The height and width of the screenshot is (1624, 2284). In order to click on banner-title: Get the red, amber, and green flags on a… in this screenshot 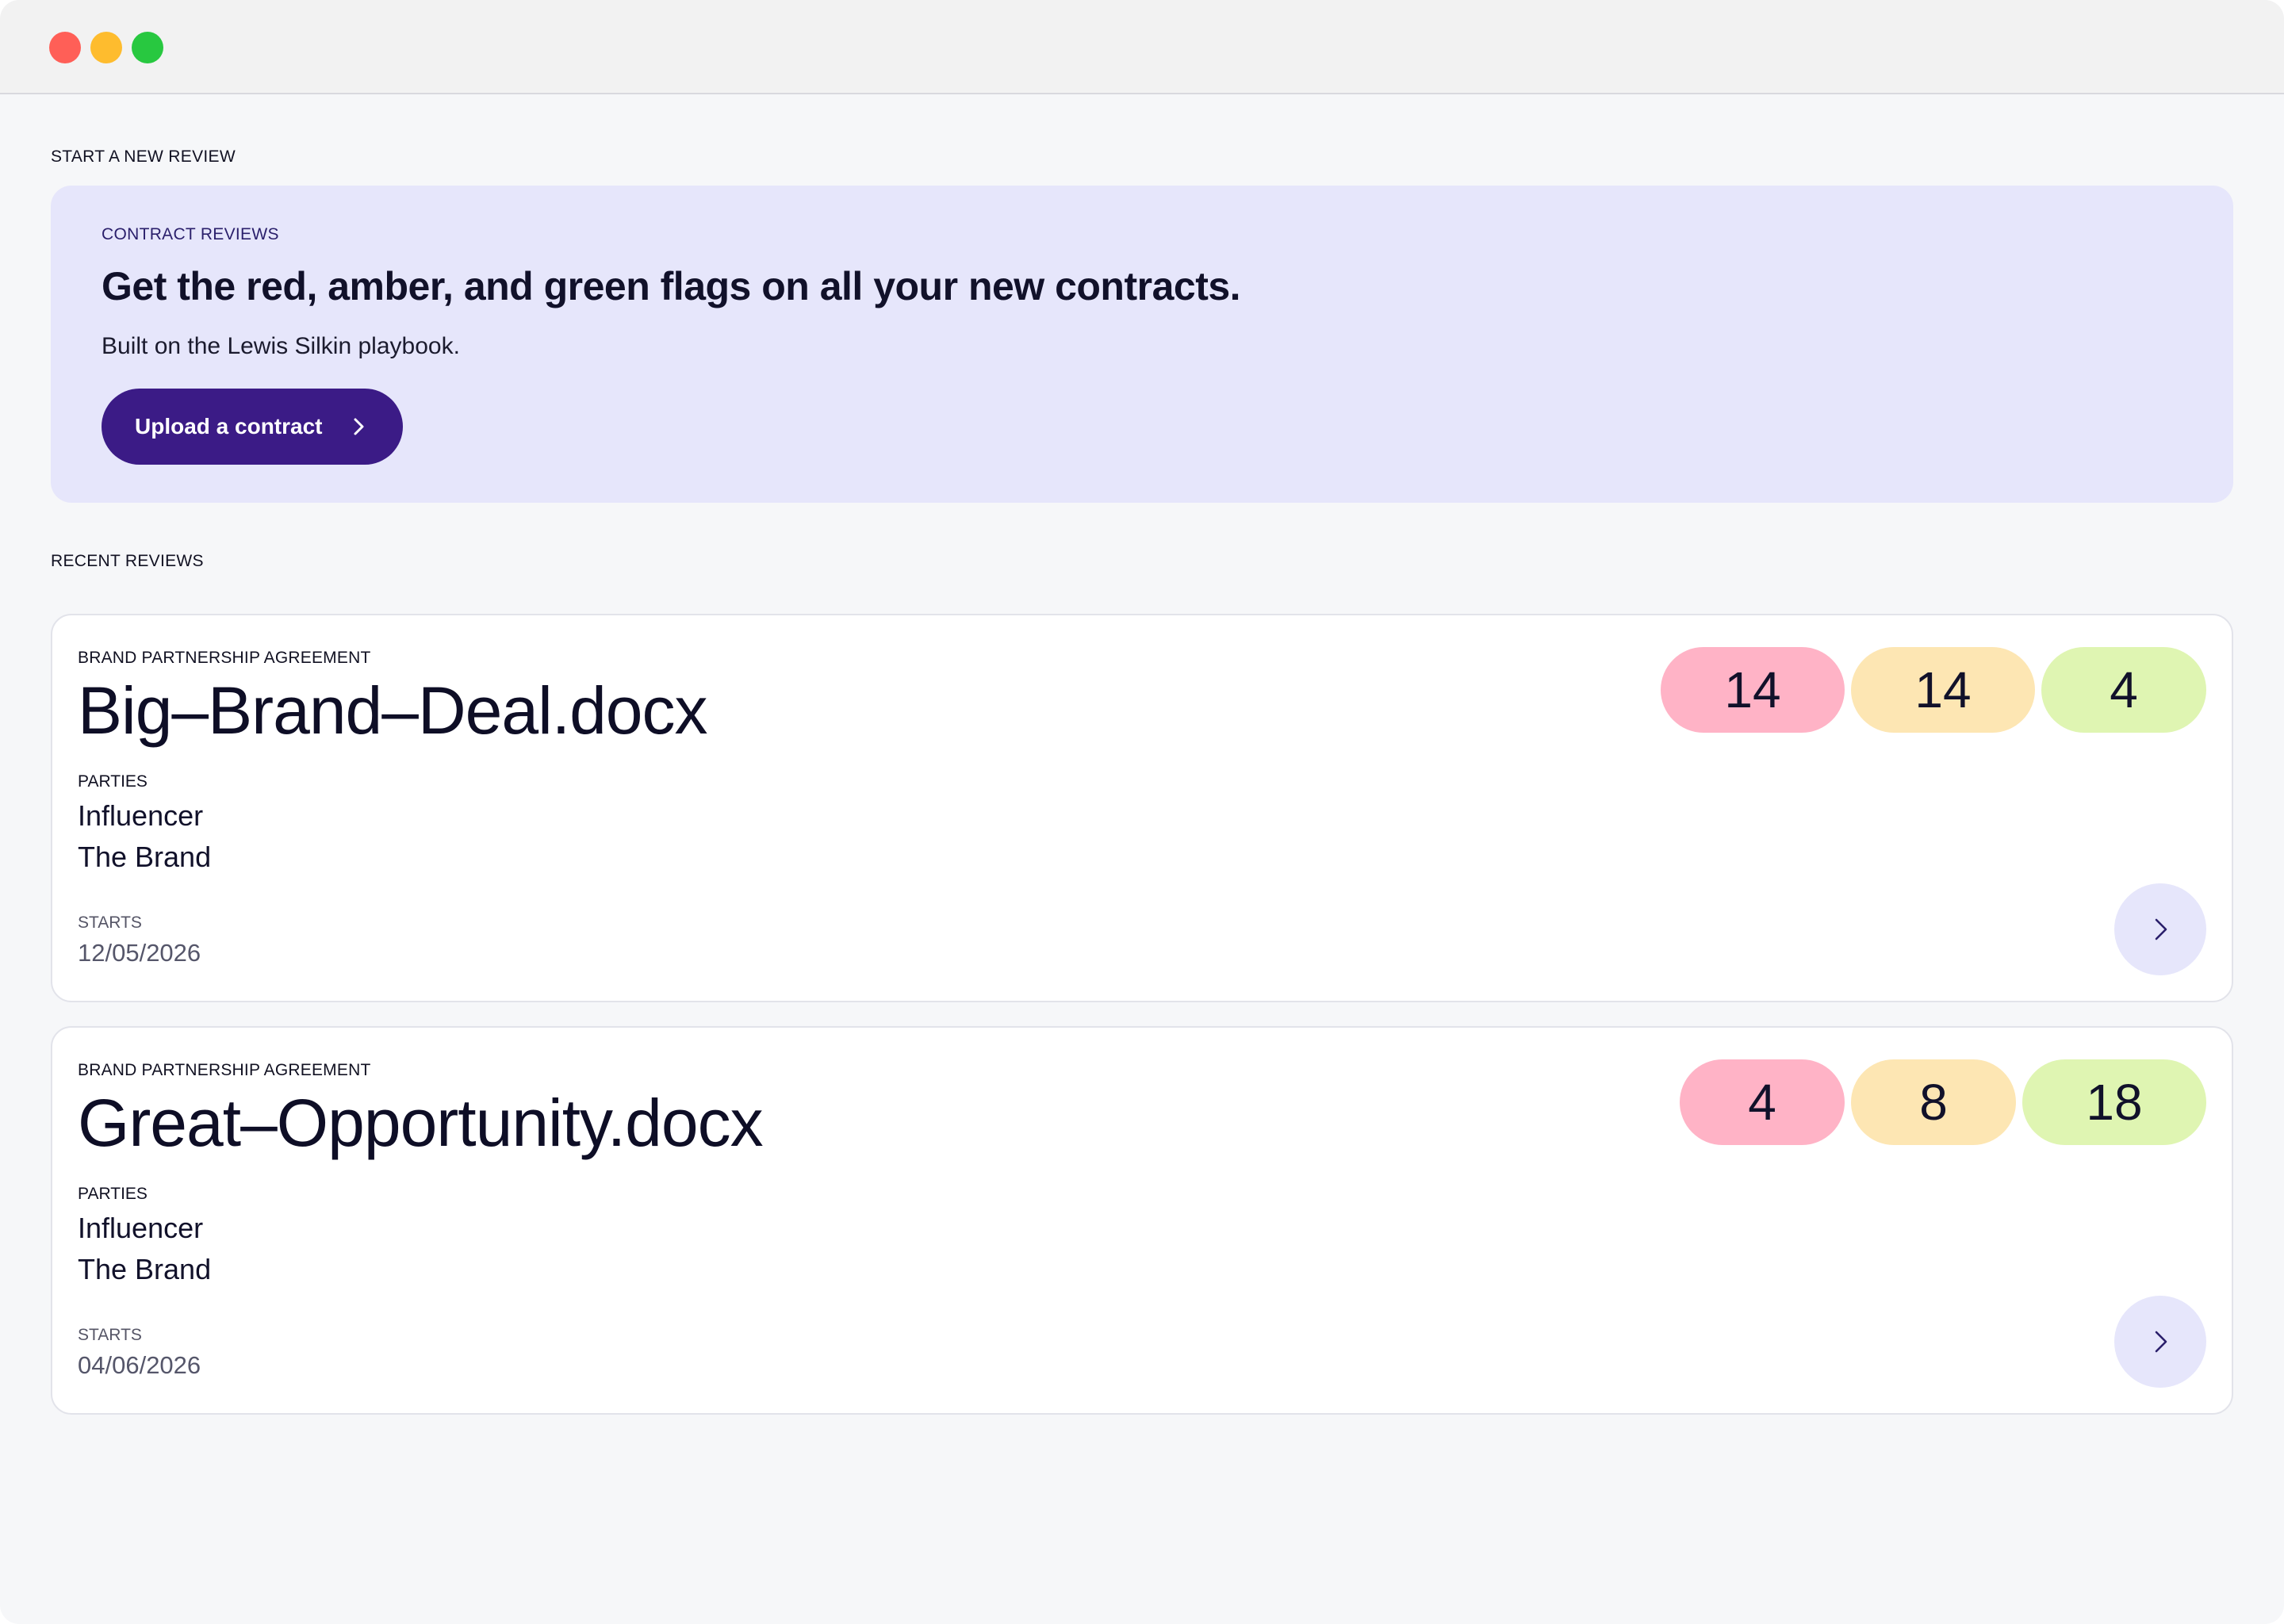, I will do `click(671, 286)`.